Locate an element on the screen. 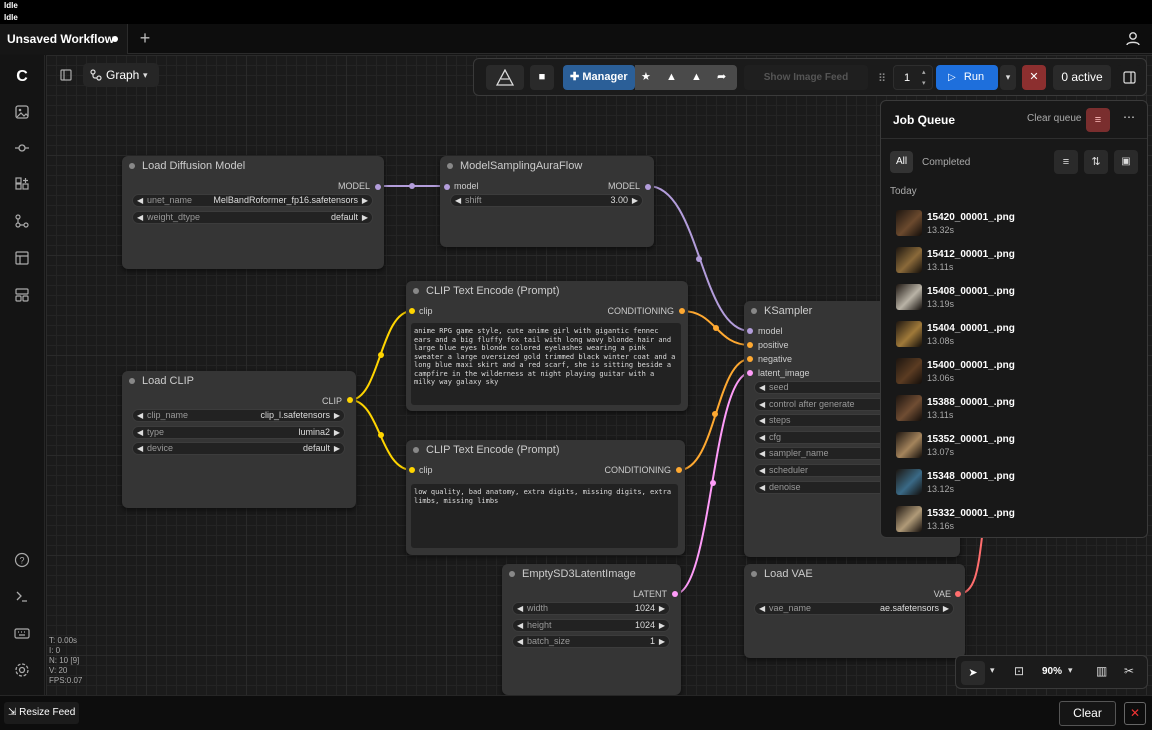 This screenshot has height=730, width=1152. filter-completed-tab: Completed is located at coordinates (946, 162).